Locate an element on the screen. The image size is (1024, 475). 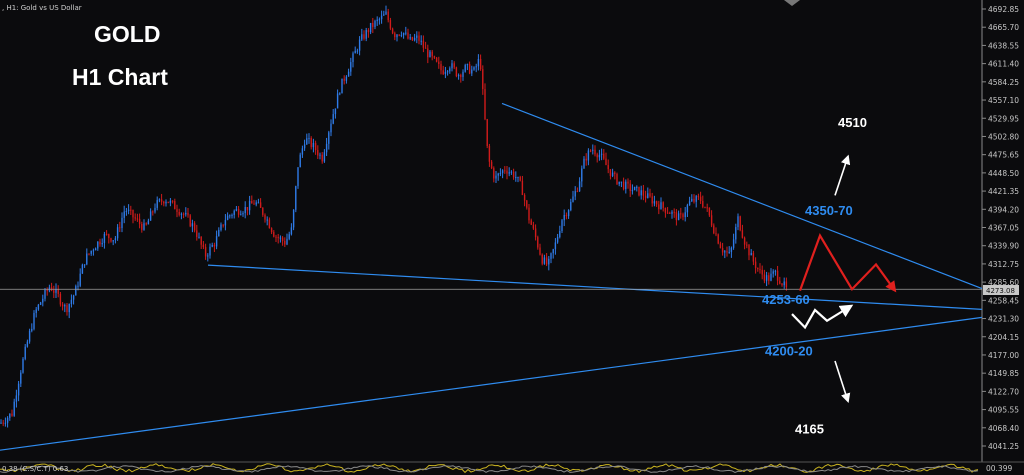
symbol-header: , H1: Gold vs US Dollar is located at coordinates (42, 8).